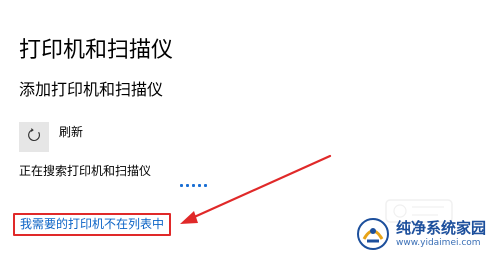 This screenshot has width=500, height=260. I want to click on site-watermark: 纯净系统家园 www.yidaimei.com, so click(424, 234).